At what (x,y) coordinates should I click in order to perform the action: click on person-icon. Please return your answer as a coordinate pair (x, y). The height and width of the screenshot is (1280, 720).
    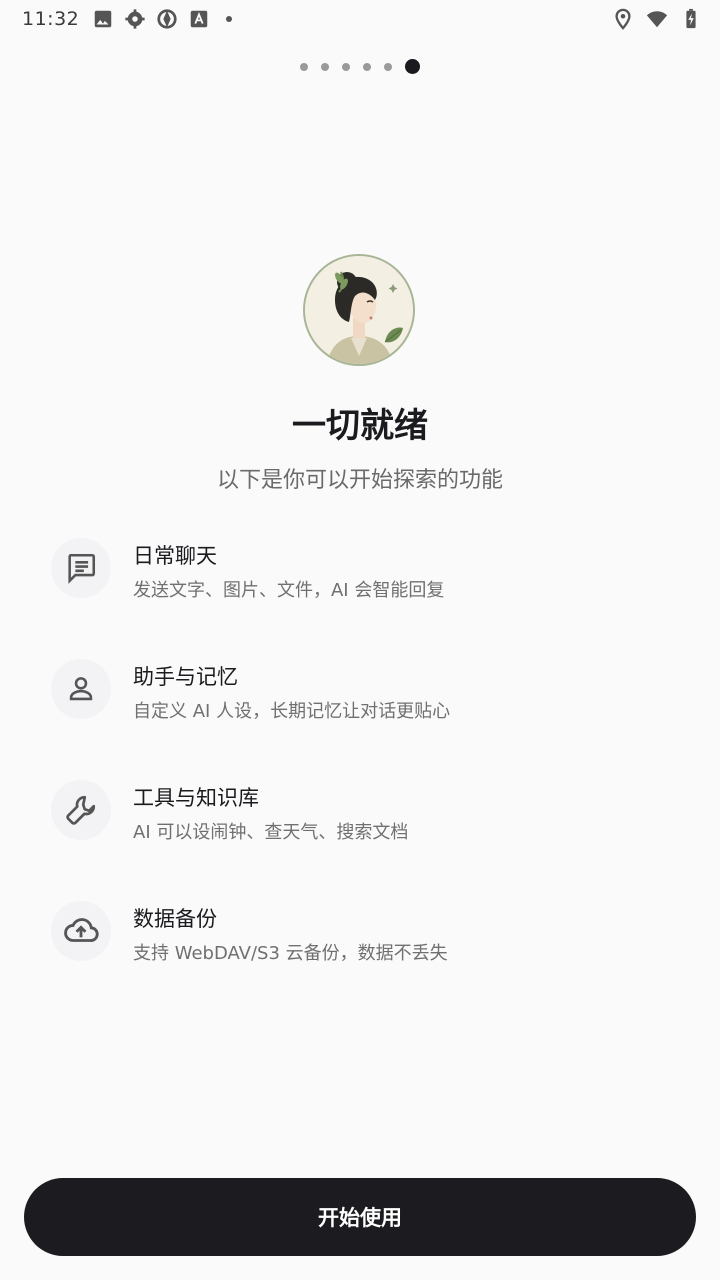
    Looking at the image, I should click on (81, 689).